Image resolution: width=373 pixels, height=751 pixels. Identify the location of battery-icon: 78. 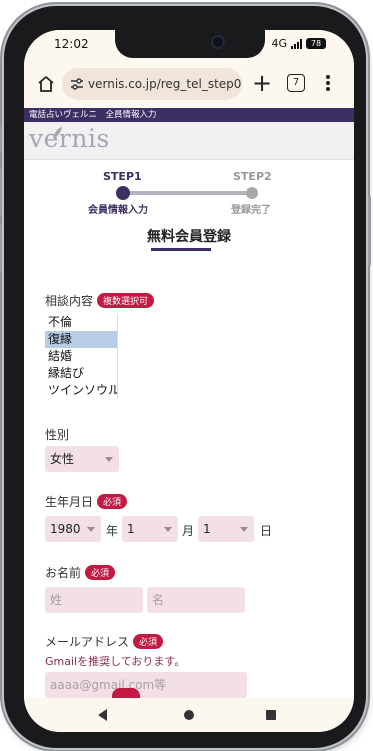
(316, 43).